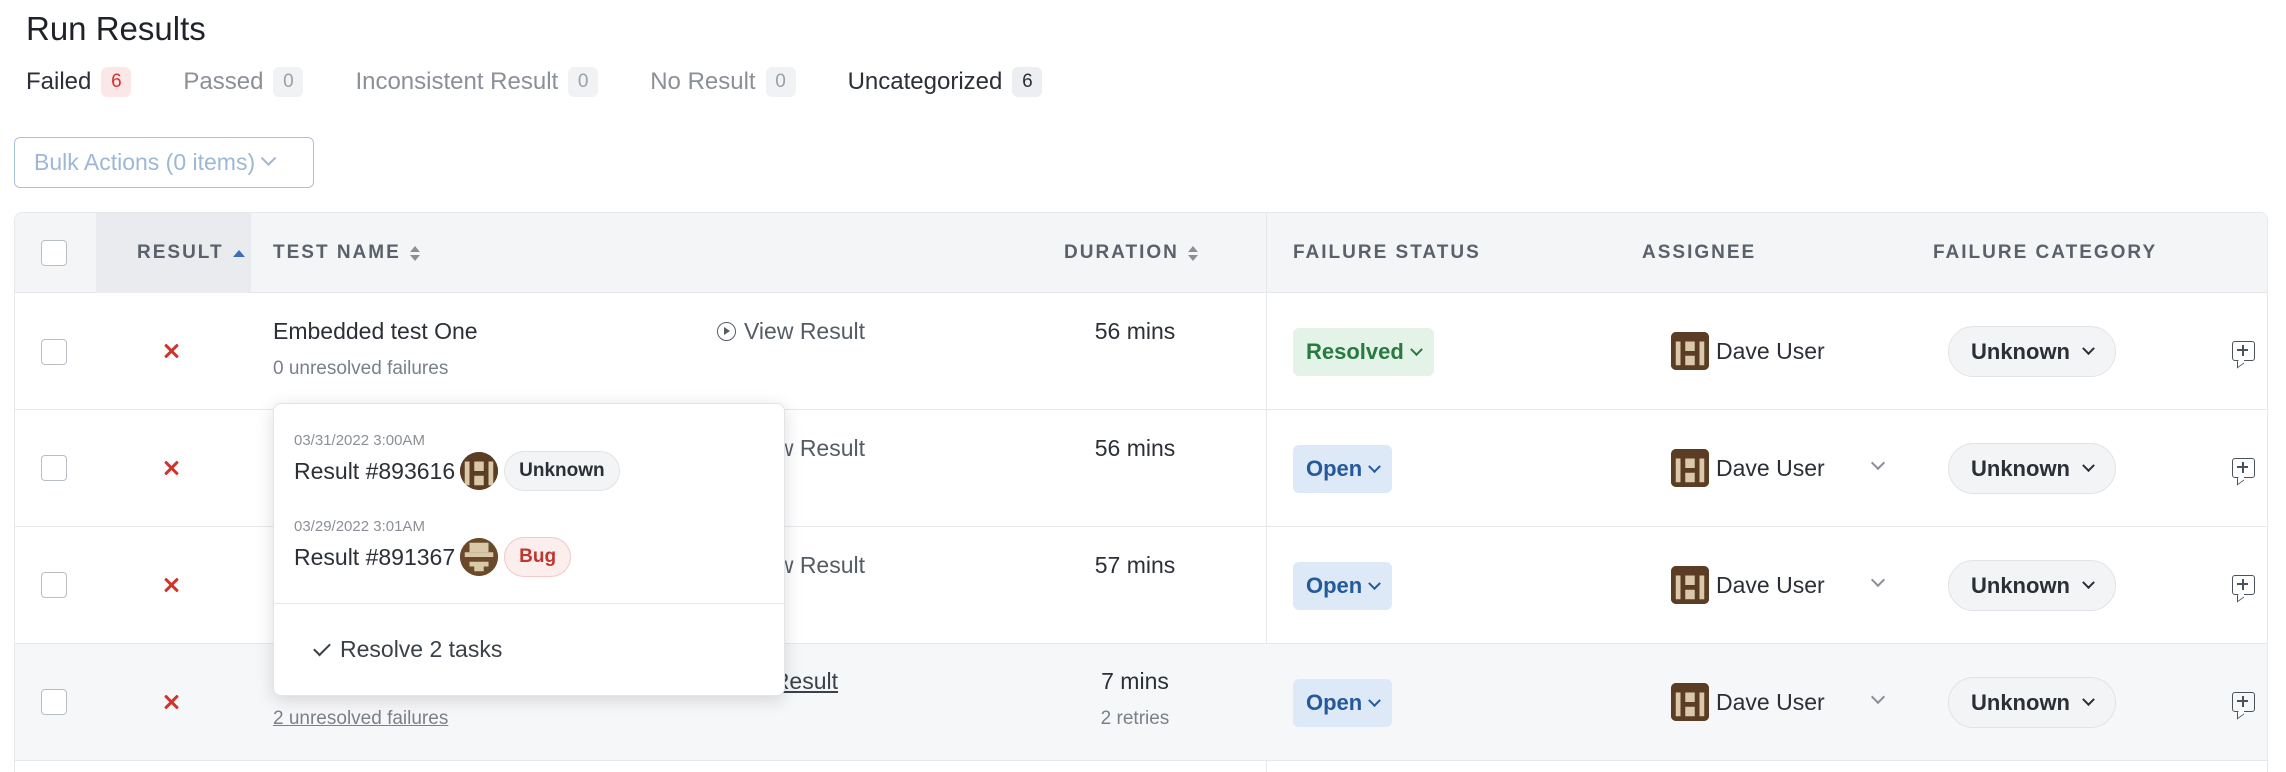 The width and height of the screenshot is (2286, 772). I want to click on tab-failed: Failed 6, so click(79, 82).